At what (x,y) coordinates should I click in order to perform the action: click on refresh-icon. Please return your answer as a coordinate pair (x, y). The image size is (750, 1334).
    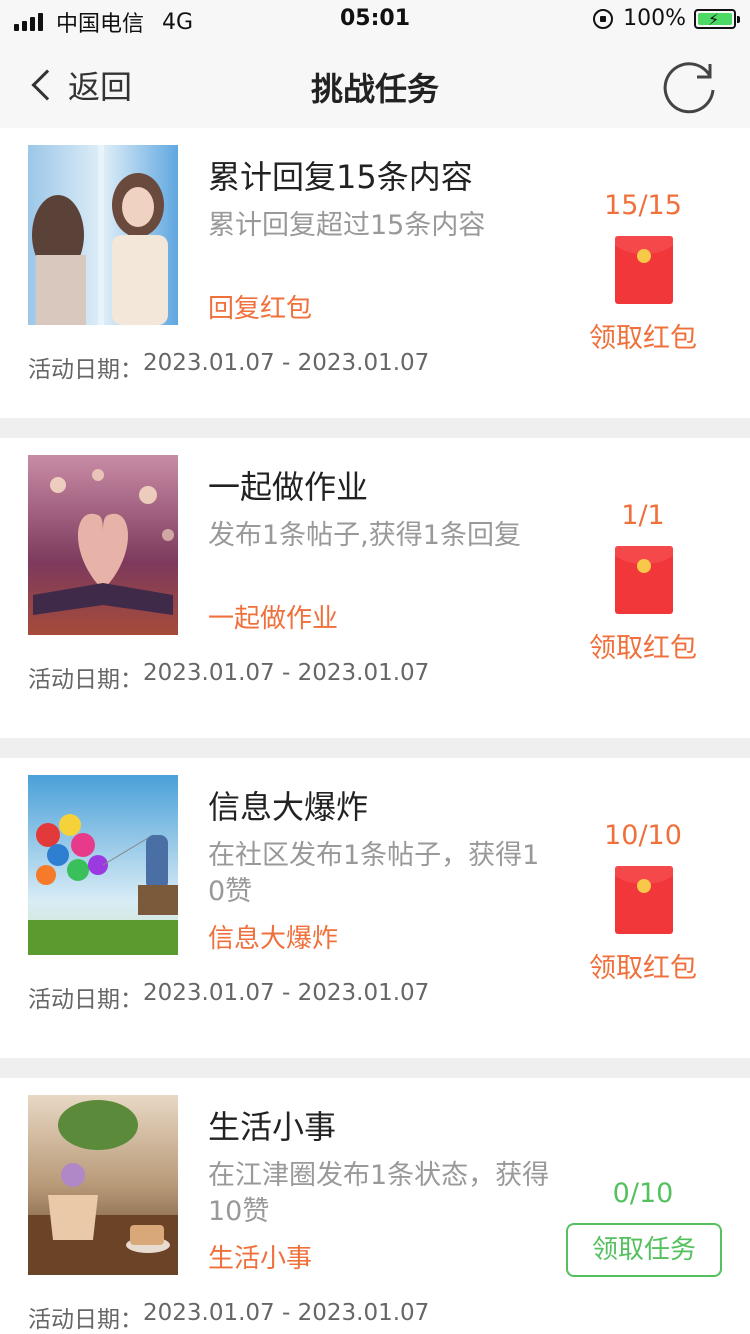
    Looking at the image, I should click on (689, 88).